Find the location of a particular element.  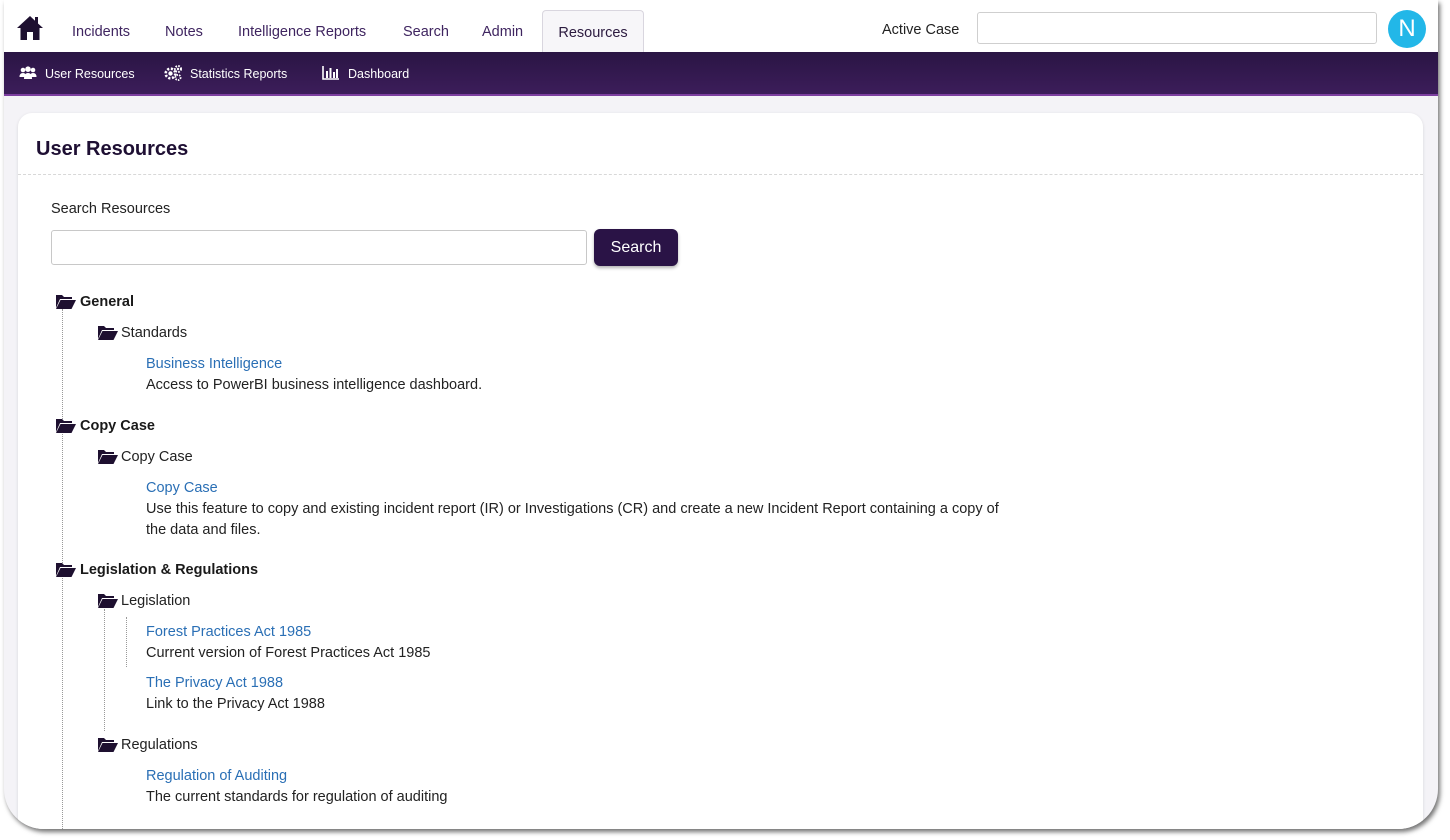

tree-line-legislation is located at coordinates (104, 670).